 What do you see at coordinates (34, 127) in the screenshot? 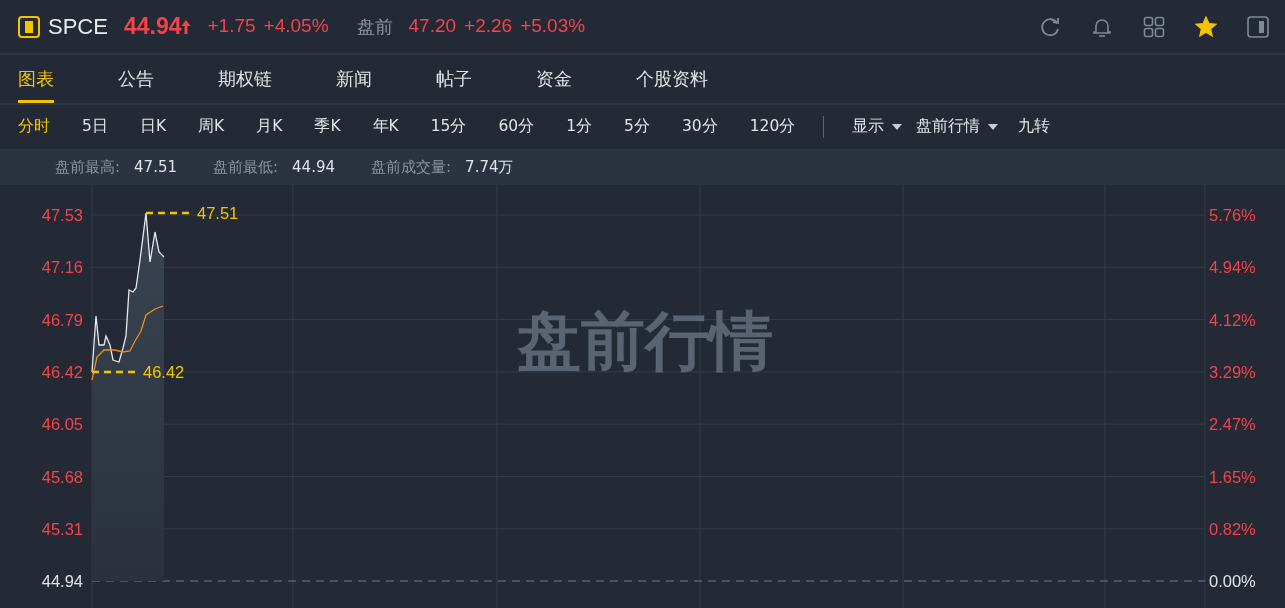
I see `period-tab: 分时` at bounding box center [34, 127].